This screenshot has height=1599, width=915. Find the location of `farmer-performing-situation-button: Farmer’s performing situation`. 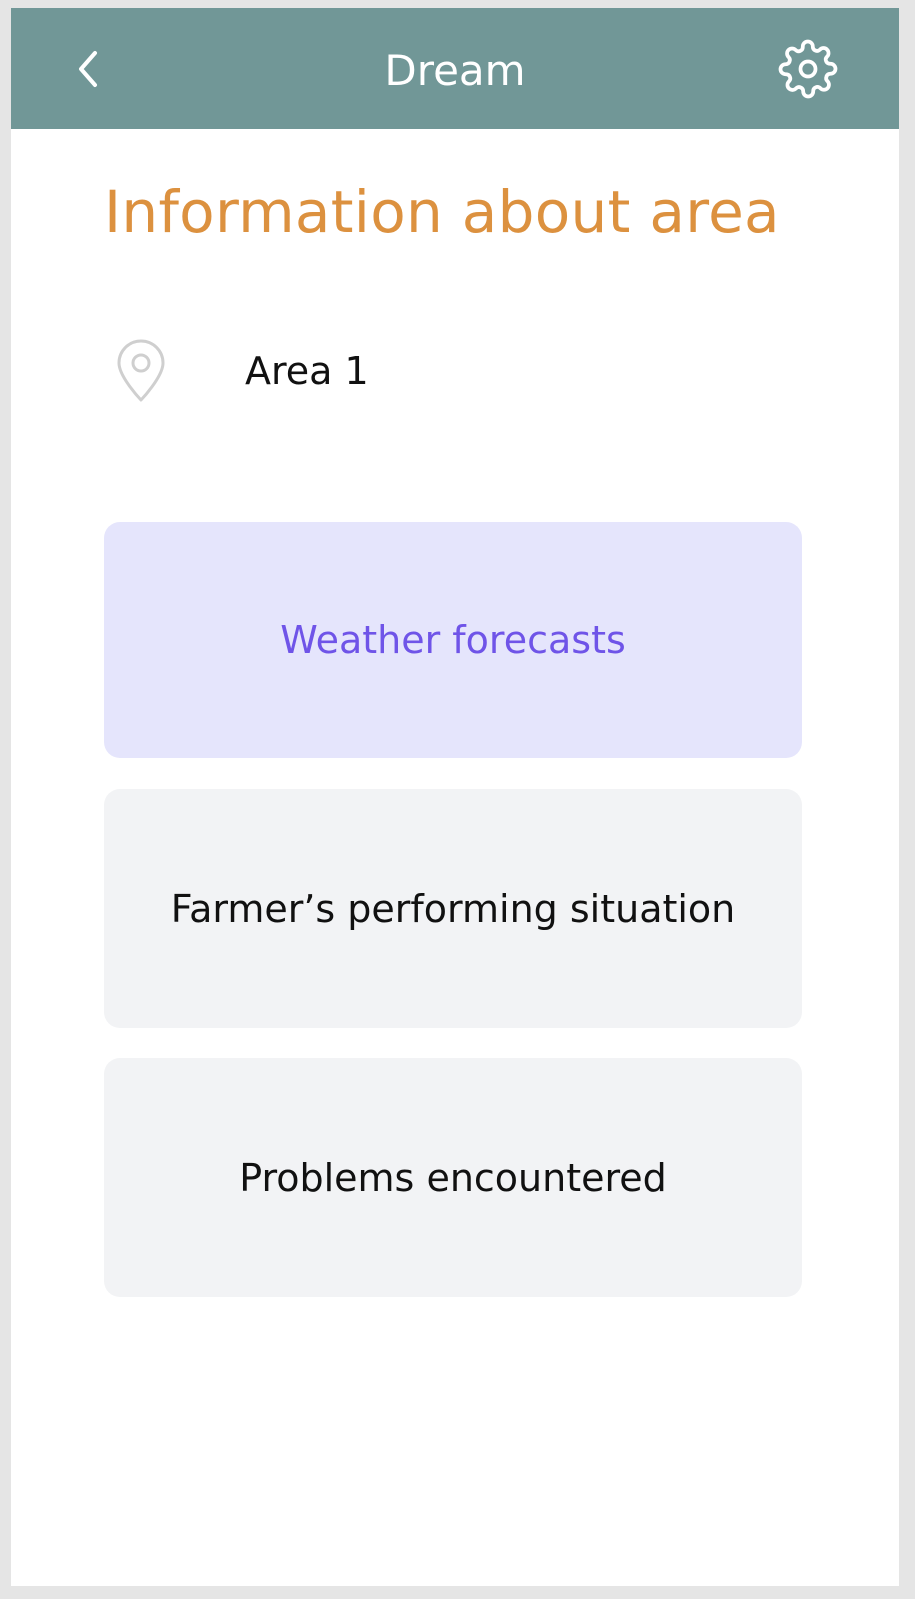

farmer-performing-situation-button: Farmer’s performing situation is located at coordinates (453, 908).